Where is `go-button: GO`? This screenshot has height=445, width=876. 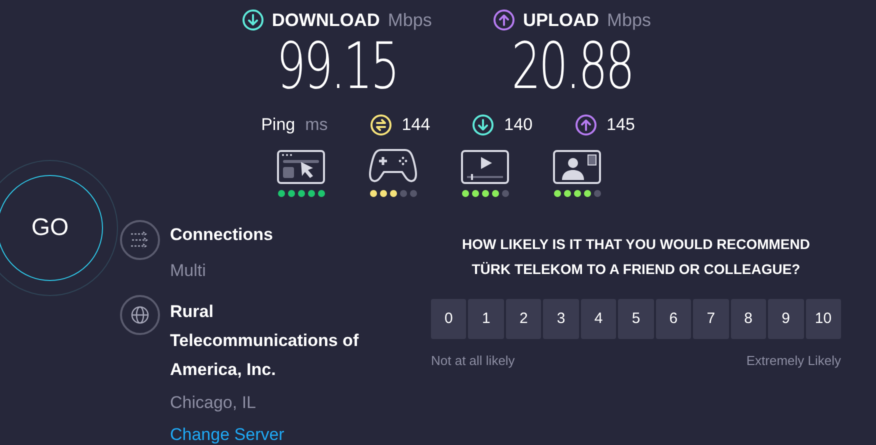 go-button: GO is located at coordinates (51, 228).